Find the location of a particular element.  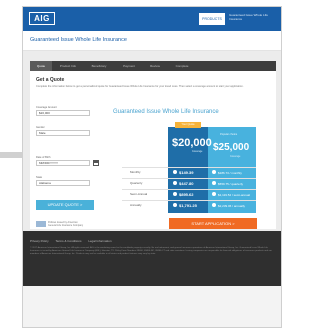

footer-link-legal: Legal Information is located at coordinates (99, 241).